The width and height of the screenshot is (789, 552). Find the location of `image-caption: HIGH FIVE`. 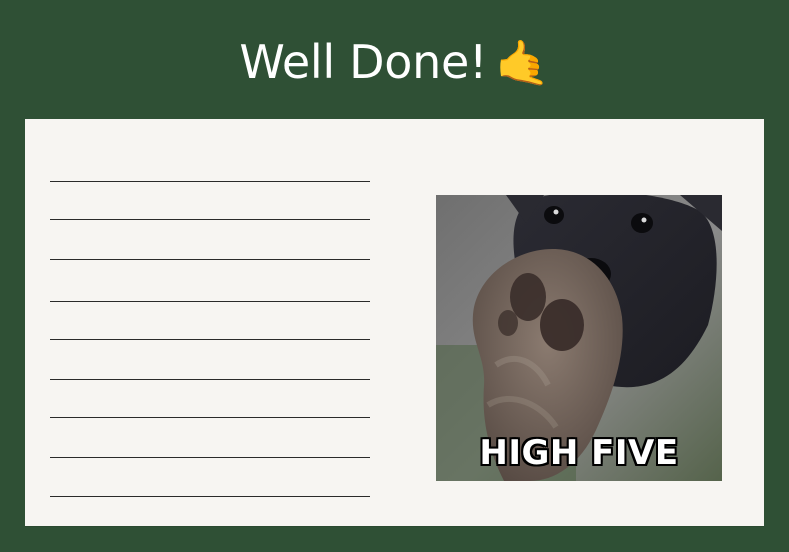

image-caption: HIGH FIVE is located at coordinates (579, 453).